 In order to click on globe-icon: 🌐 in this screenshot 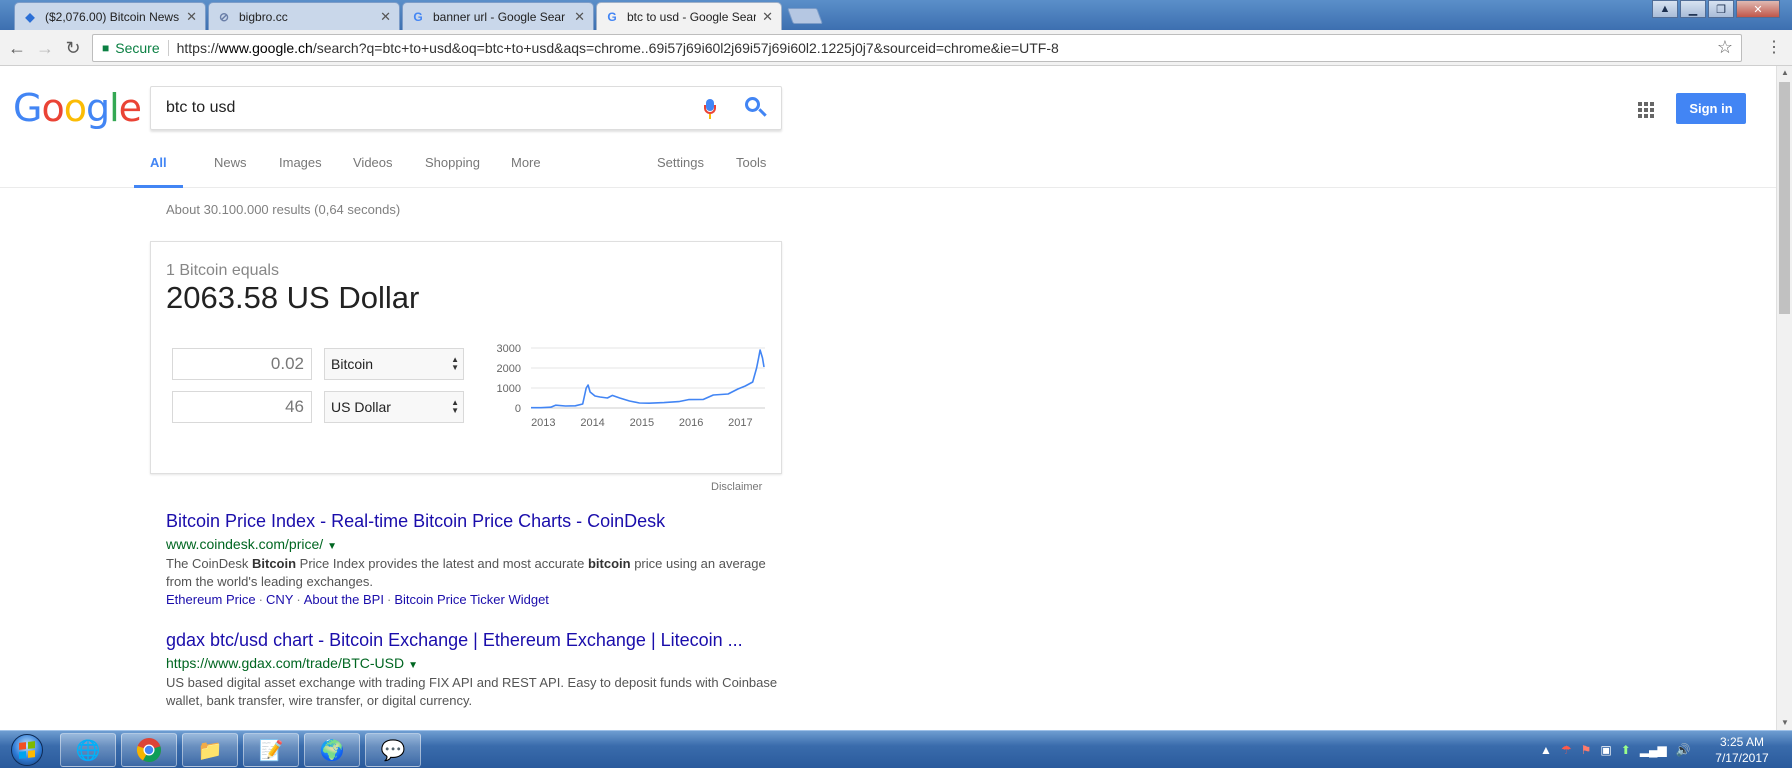, I will do `click(88, 750)`.